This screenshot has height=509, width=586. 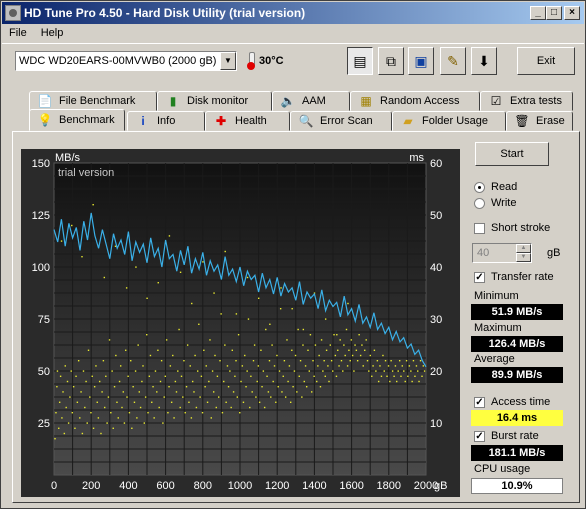 I want to click on tab-extra-tests: ☑ Extra tests, so click(x=526, y=101).